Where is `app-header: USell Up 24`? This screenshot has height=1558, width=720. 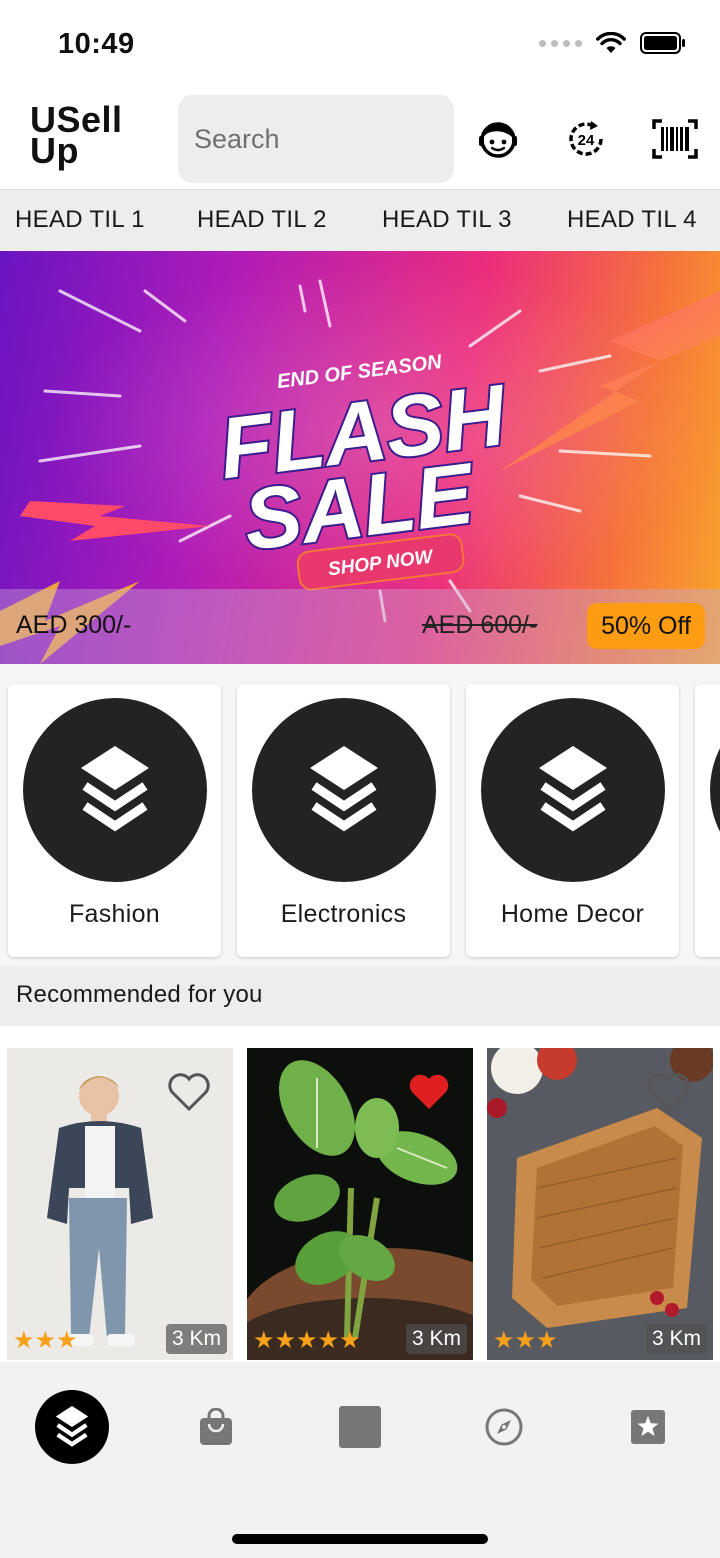
app-header: USell Up 24 is located at coordinates (360, 140).